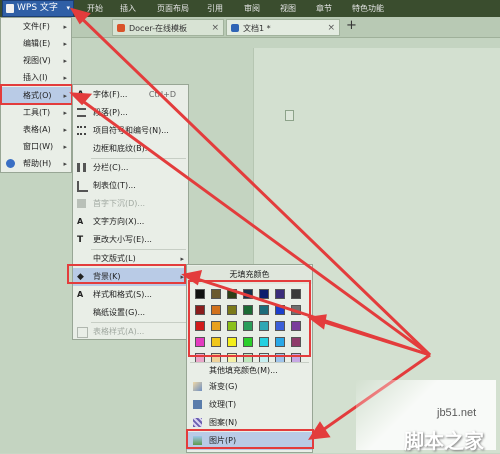 Image resolution: width=500 pixels, height=454 pixels. Describe the element at coordinates (457, 413) in the screenshot. I see `watermark-site: jb51.net` at that location.